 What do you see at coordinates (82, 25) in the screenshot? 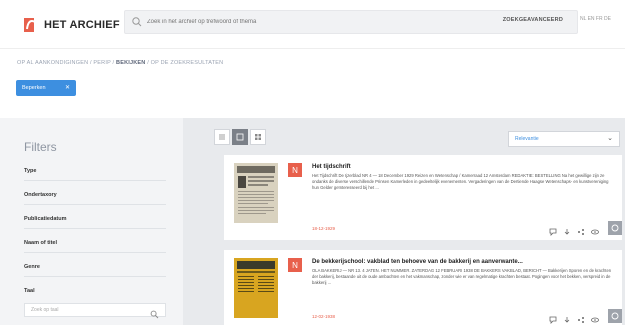
I see `logo-text: HET ARCHIEF` at bounding box center [82, 25].